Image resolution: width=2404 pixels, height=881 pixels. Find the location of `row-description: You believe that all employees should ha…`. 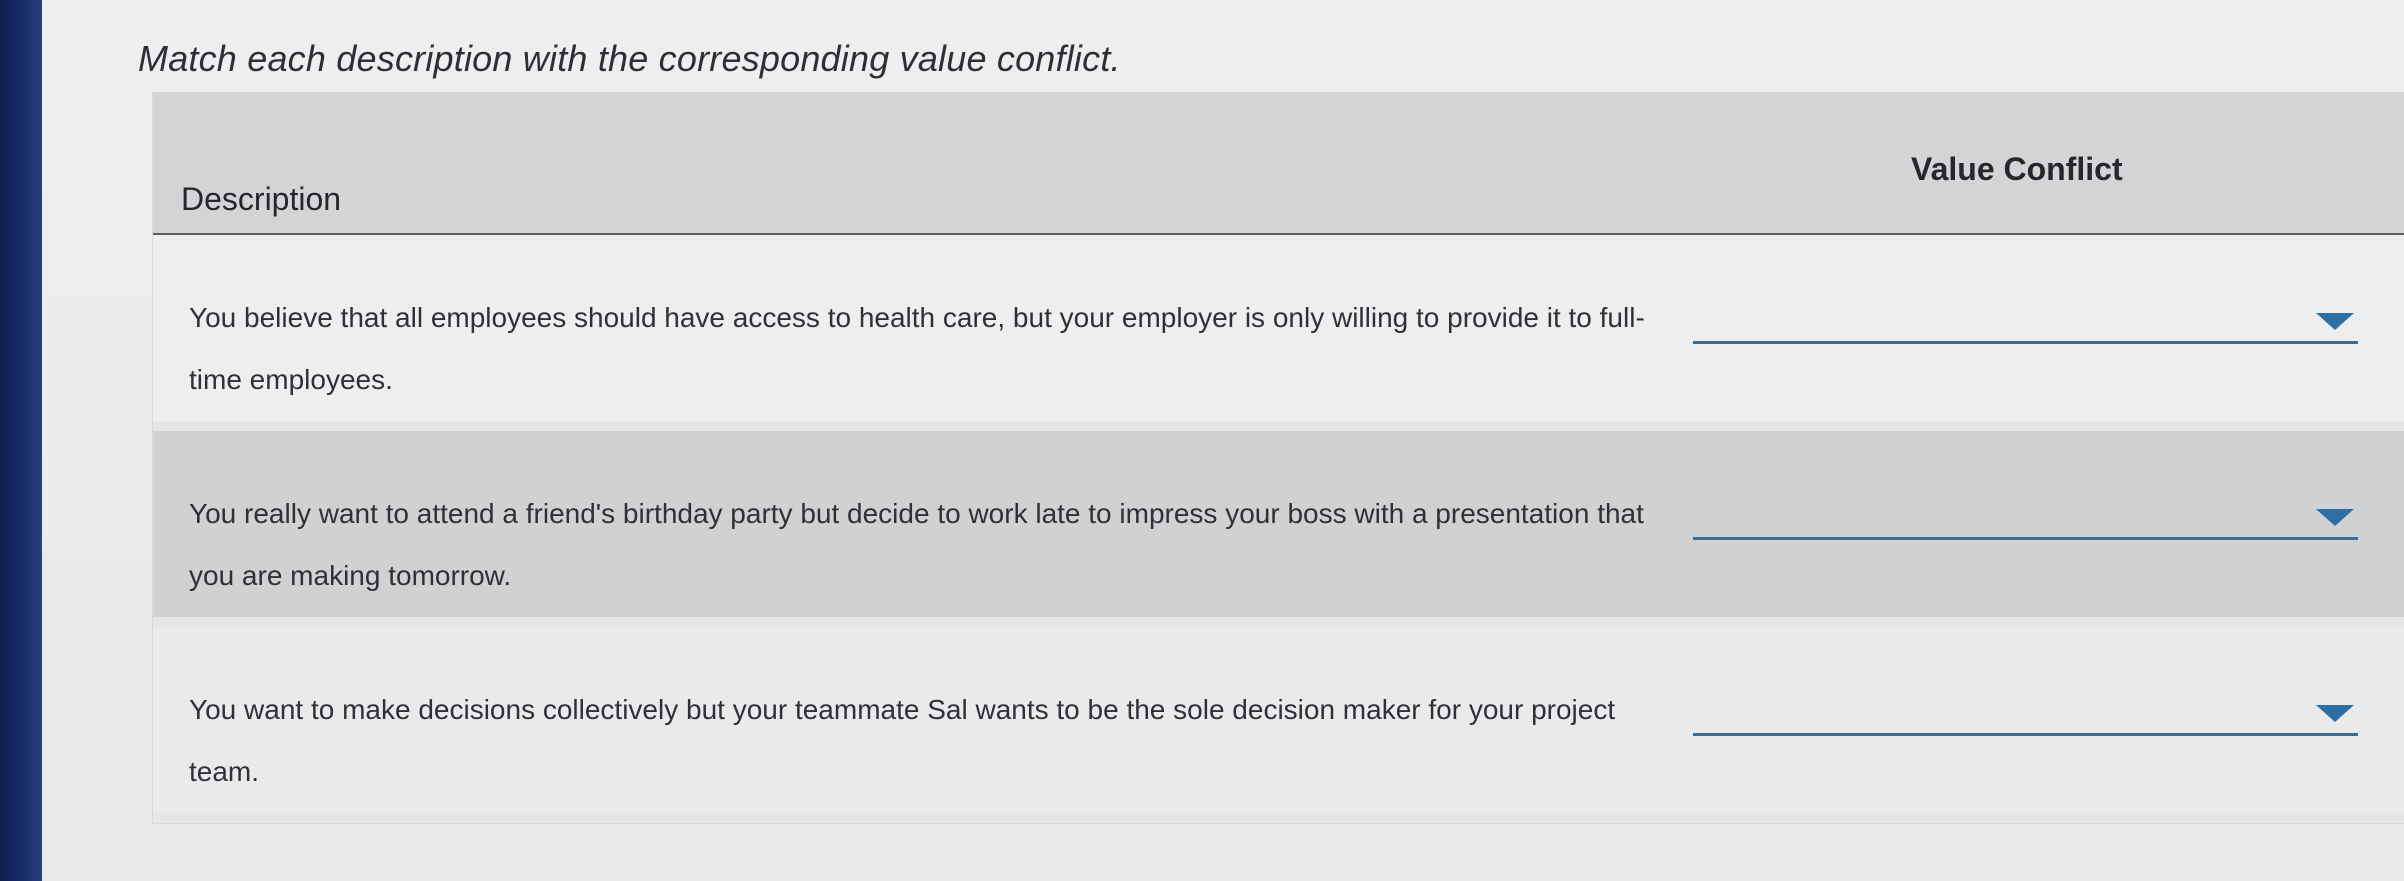

row-description: You believe that all employees should ha… is located at coordinates (917, 348).